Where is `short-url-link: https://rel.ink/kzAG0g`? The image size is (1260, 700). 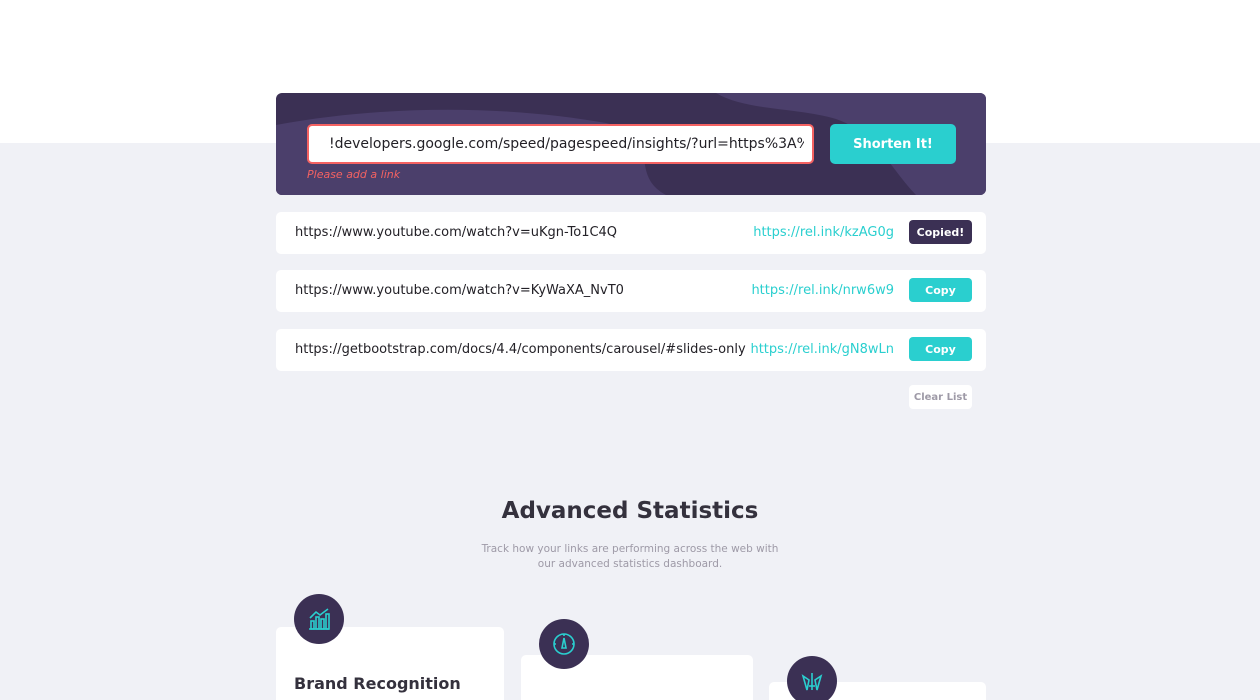
short-url-link: https://rel.ink/kzAG0g is located at coordinates (823, 233).